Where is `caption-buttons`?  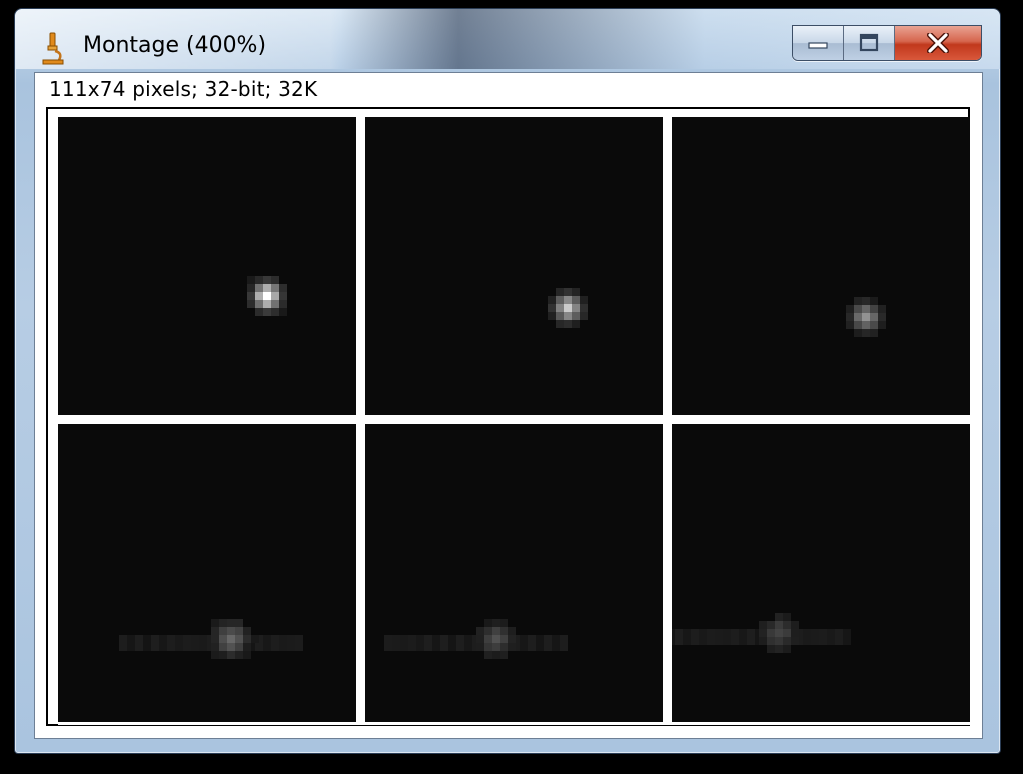
caption-buttons is located at coordinates (887, 43).